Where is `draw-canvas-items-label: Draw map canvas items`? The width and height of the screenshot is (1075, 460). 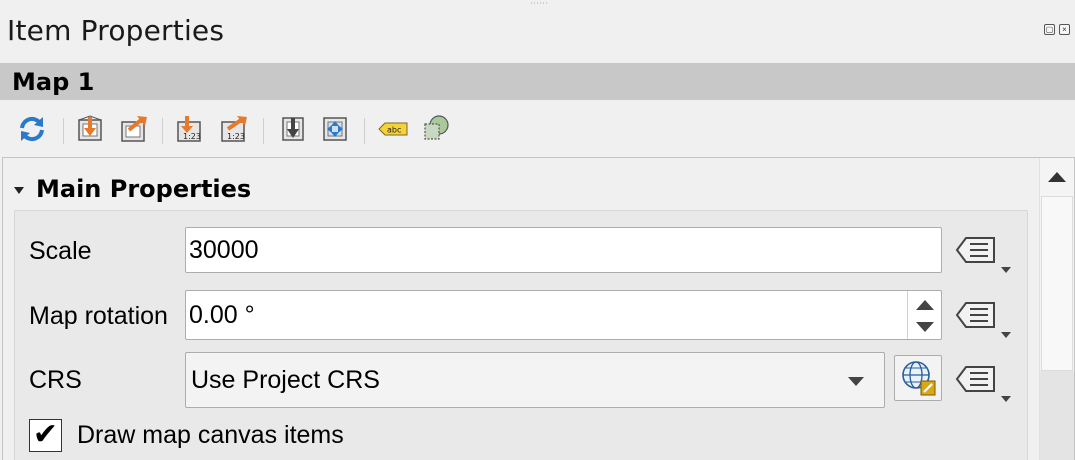
draw-canvas-items-label: Draw map canvas items is located at coordinates (210, 434).